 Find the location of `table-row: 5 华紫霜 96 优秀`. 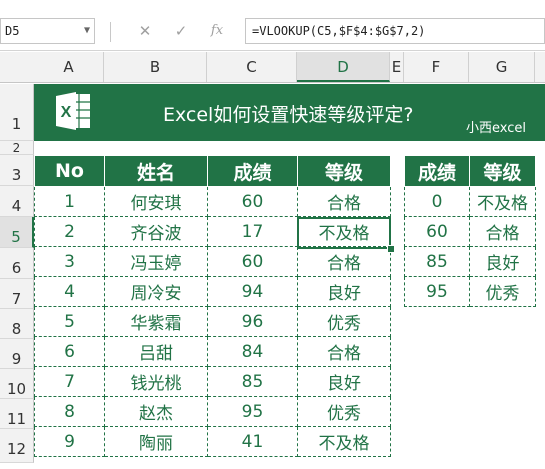

table-row: 5 华紫霜 96 优秀 is located at coordinates (212, 321).